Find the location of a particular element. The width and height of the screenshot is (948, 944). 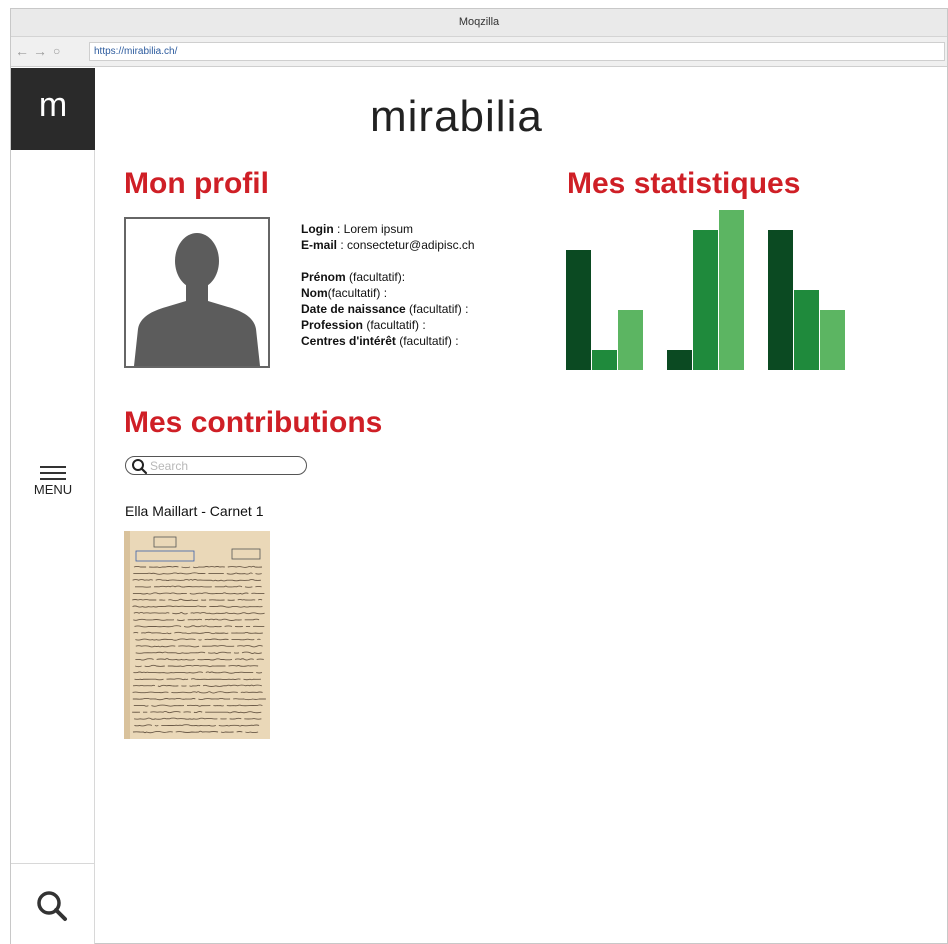

search-input is located at coordinates (225, 465).